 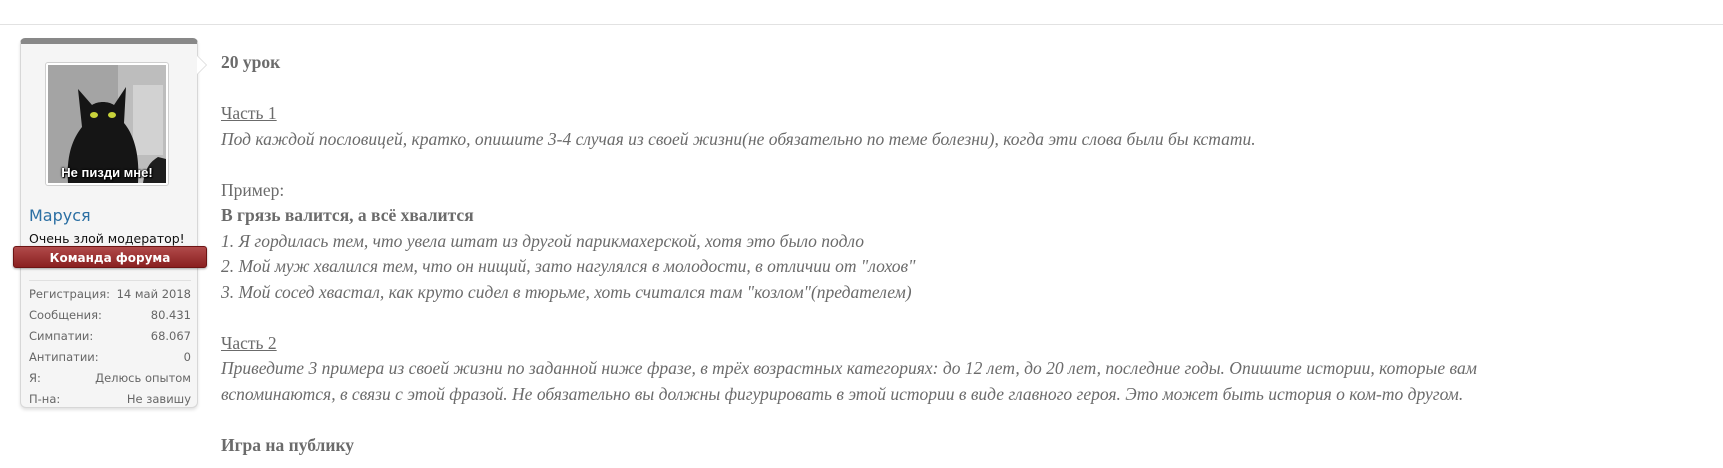 What do you see at coordinates (69, 294) in the screenshot?
I see `stat-label: Регистрация:` at bounding box center [69, 294].